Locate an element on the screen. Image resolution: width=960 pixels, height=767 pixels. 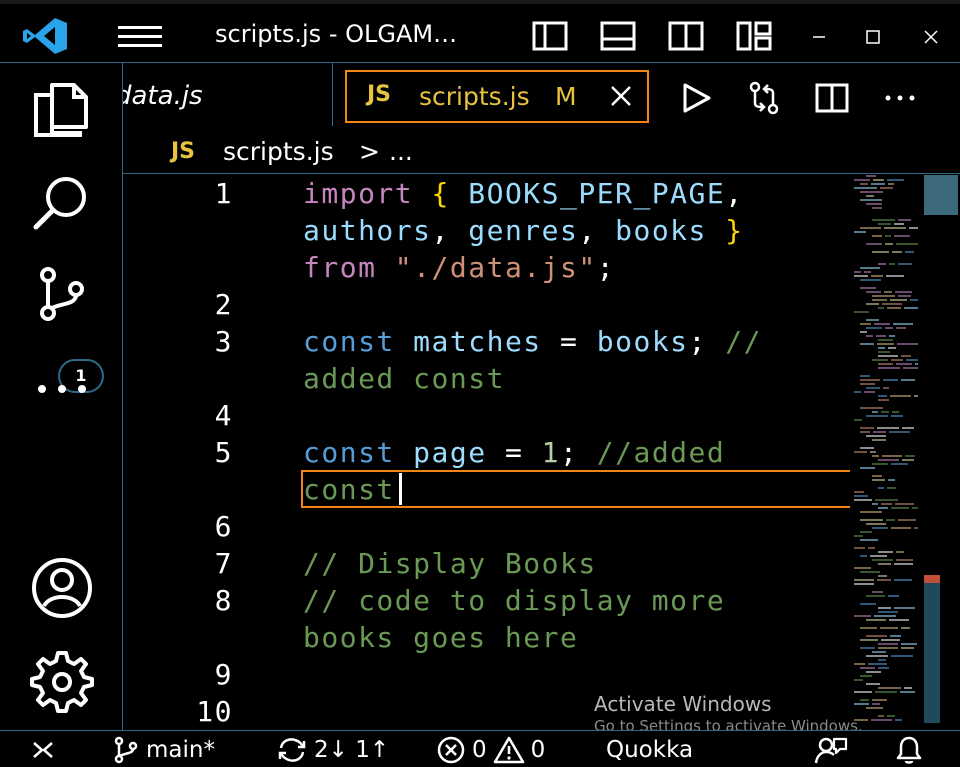
sync-indicator: 2↓ 1↑ is located at coordinates (332, 750).